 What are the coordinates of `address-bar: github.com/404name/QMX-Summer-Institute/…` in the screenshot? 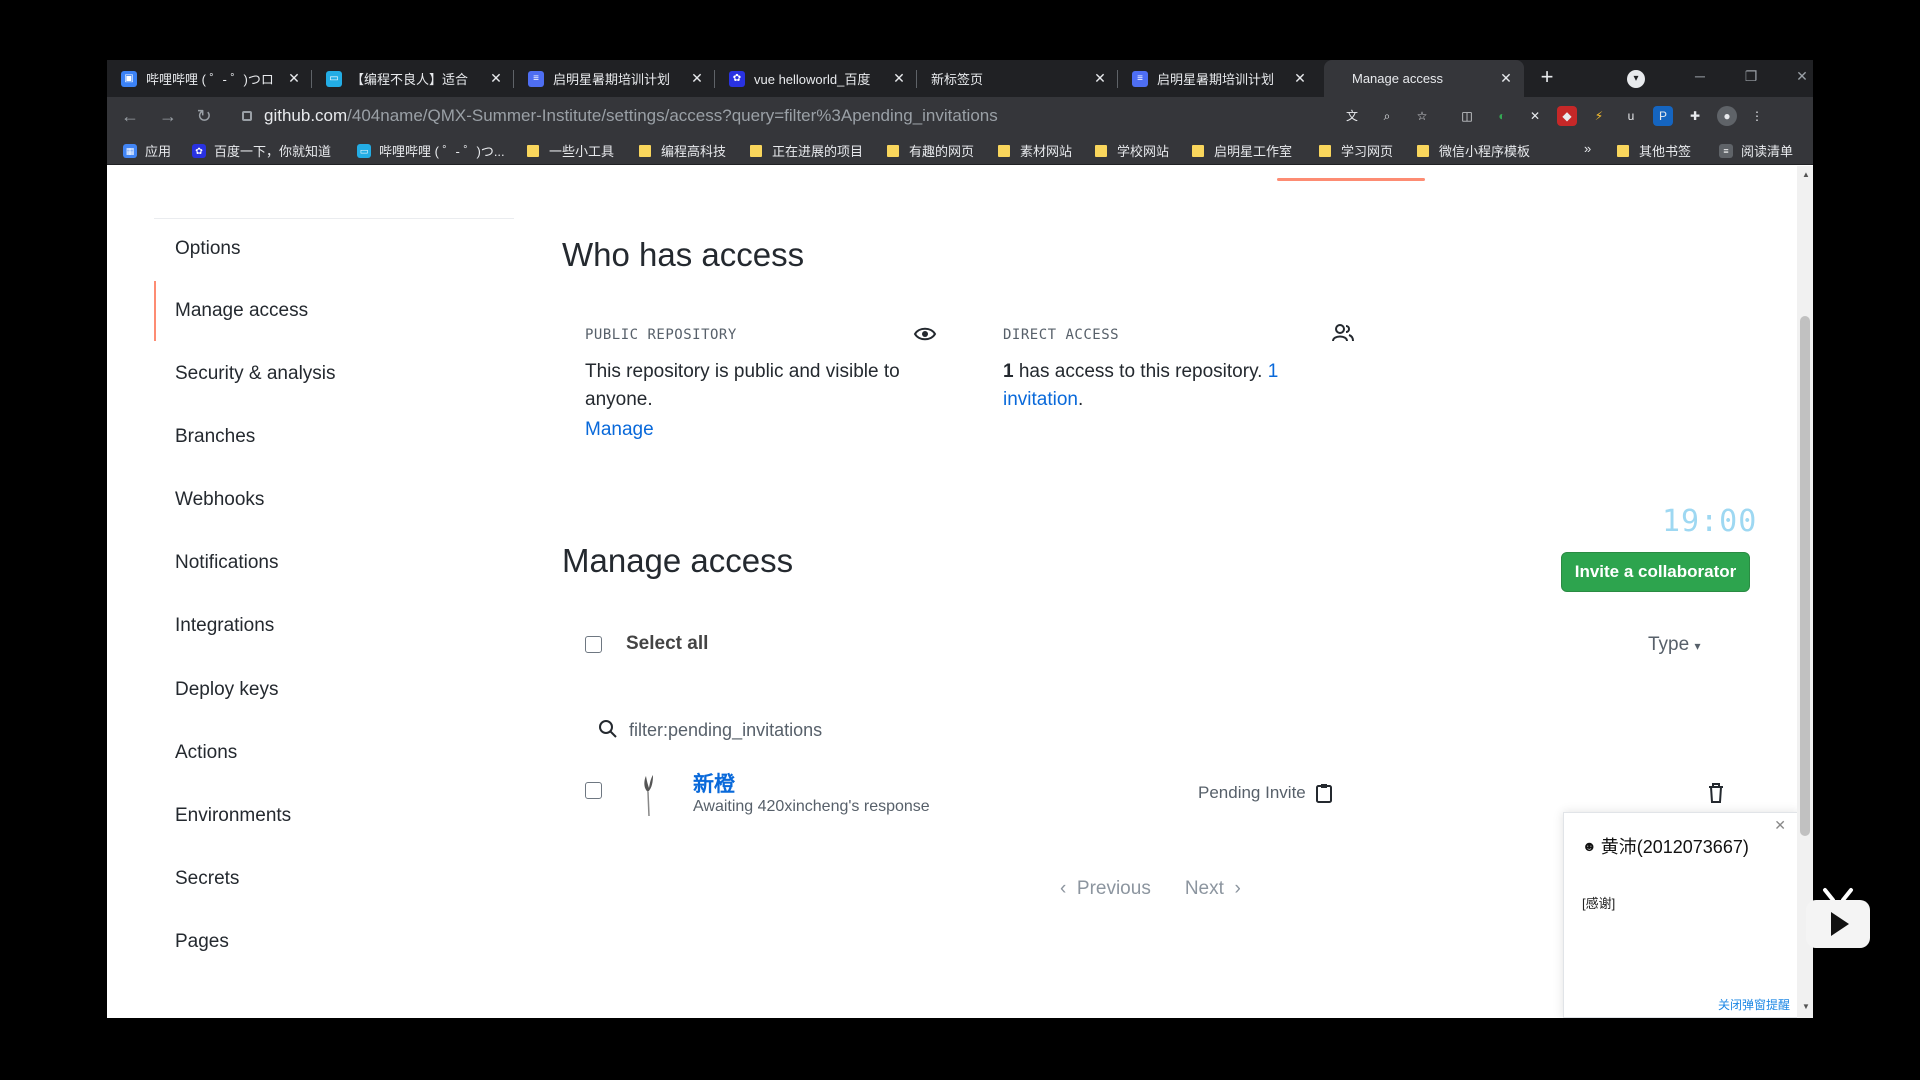 It's located at (631, 116).